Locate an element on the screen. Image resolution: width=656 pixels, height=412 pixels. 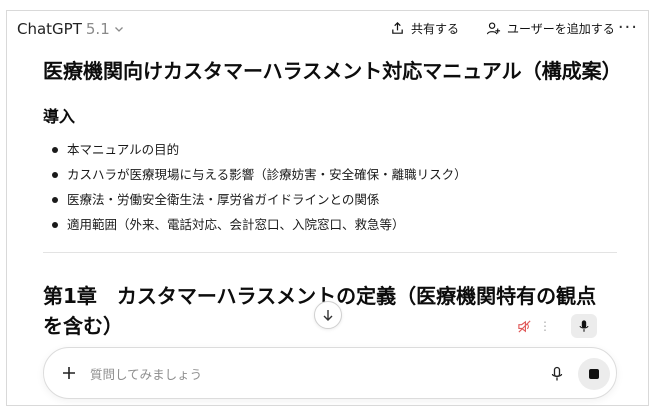
add-user-button: ユーザーを追加する is located at coordinates (550, 28).